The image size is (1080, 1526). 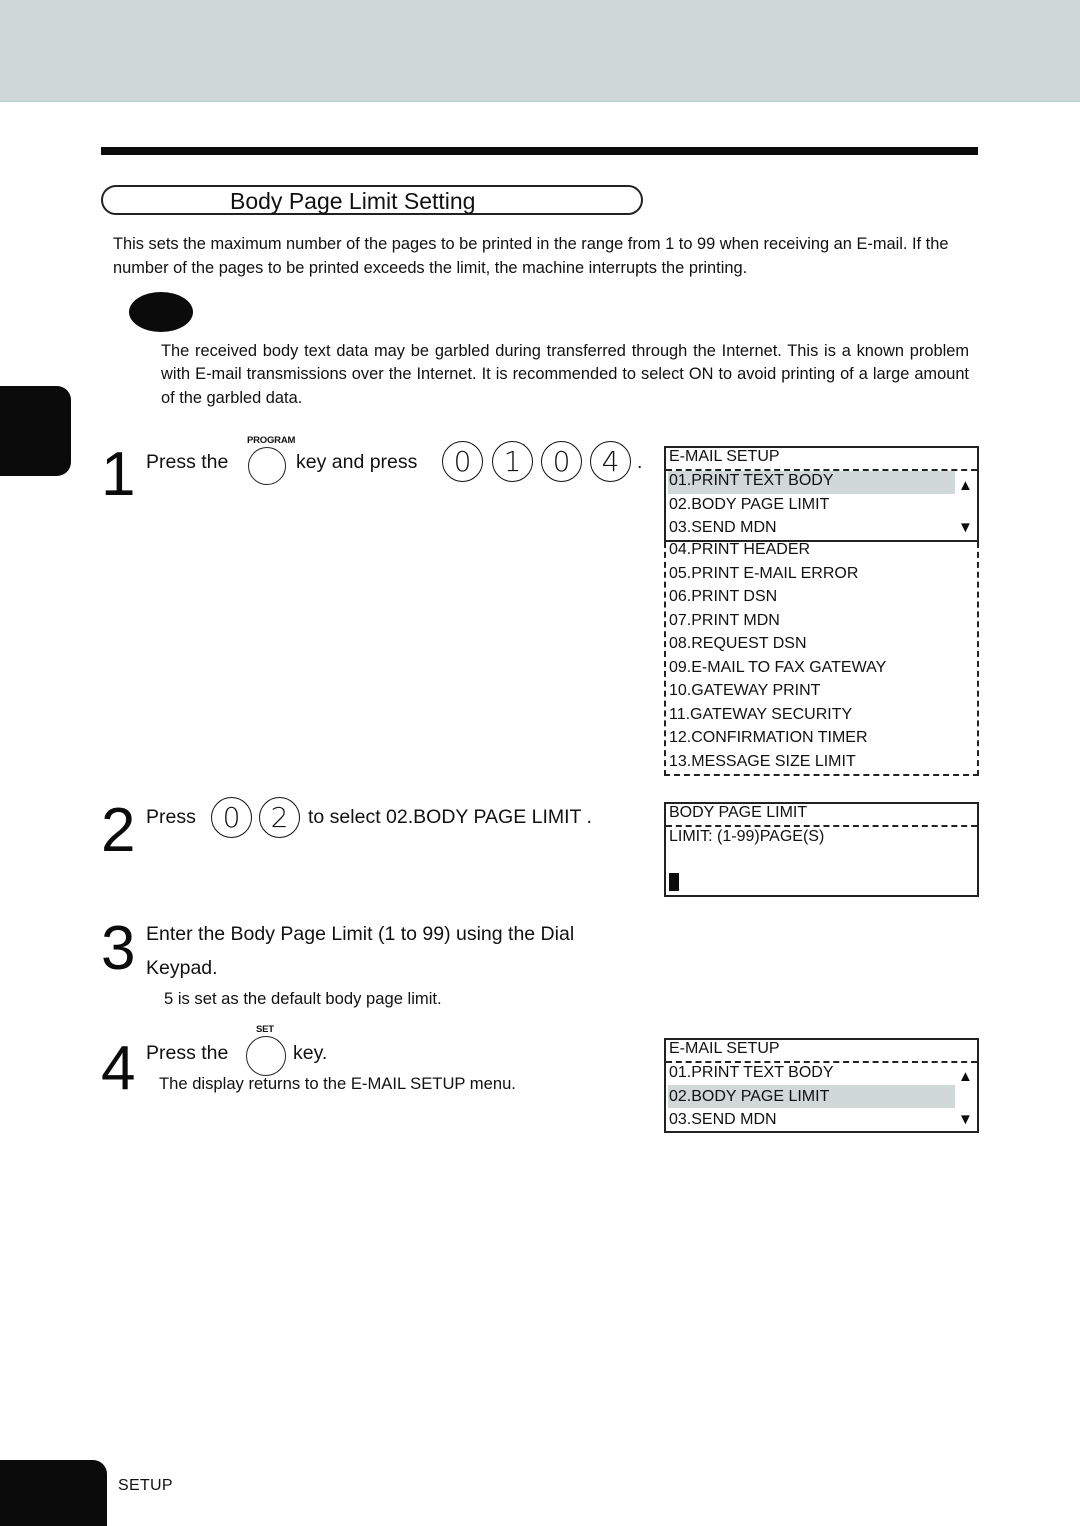 What do you see at coordinates (145, 1485) in the screenshot?
I see `footer-section-label: SETUP` at bounding box center [145, 1485].